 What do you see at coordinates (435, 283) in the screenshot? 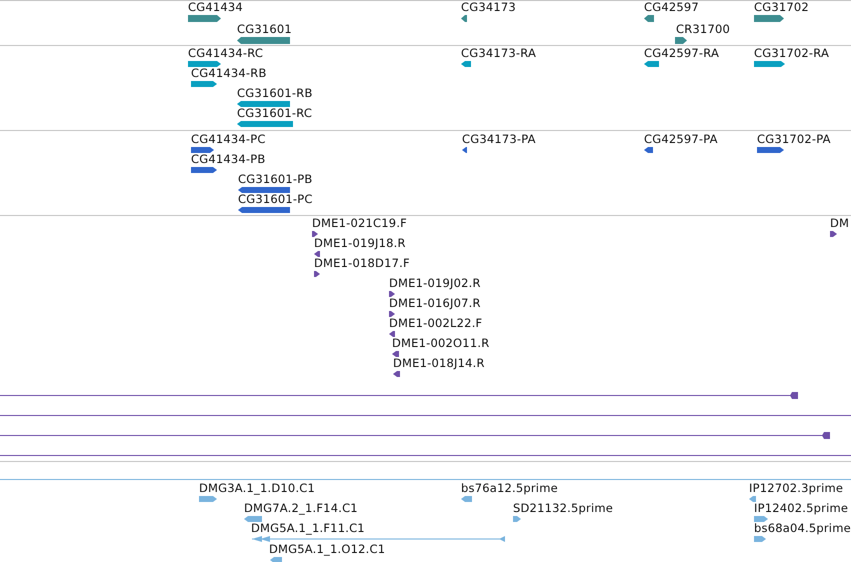
I see `feature-label: DME1-019J02.R` at bounding box center [435, 283].